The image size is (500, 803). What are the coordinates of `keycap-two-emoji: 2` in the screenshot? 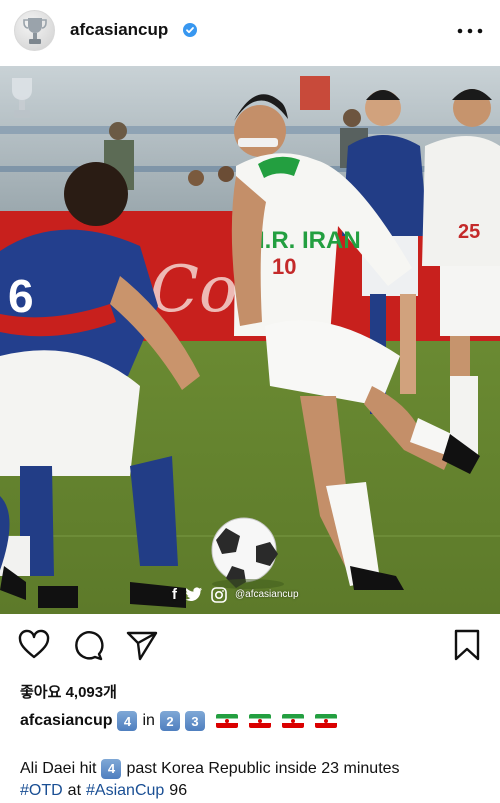 It's located at (169, 721).